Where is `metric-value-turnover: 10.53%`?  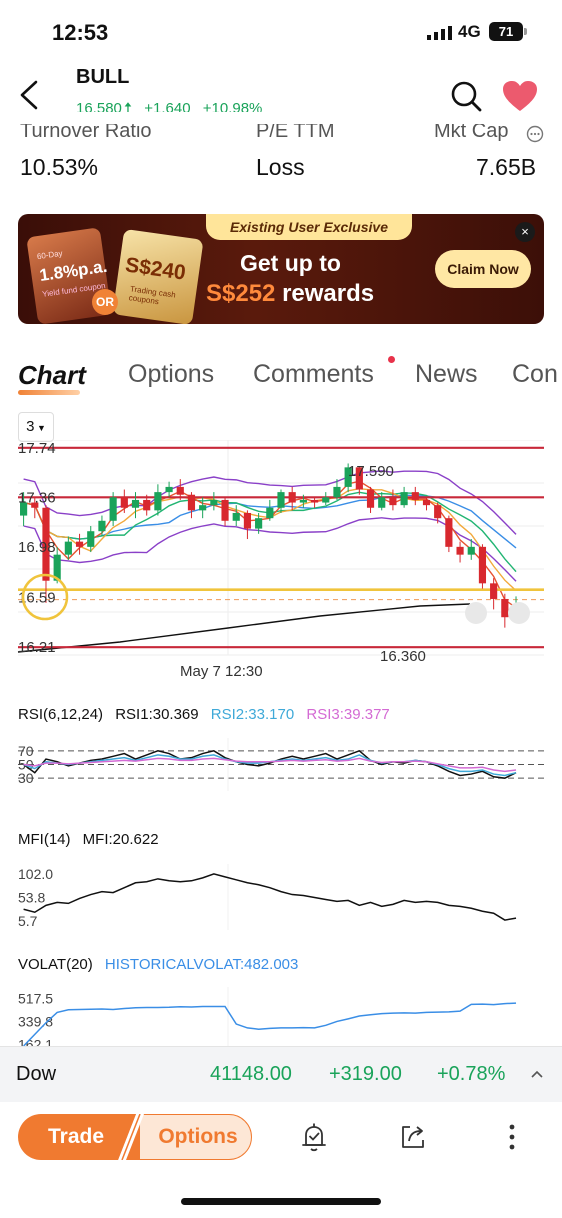
metric-value-turnover: 10.53% is located at coordinates (59, 167).